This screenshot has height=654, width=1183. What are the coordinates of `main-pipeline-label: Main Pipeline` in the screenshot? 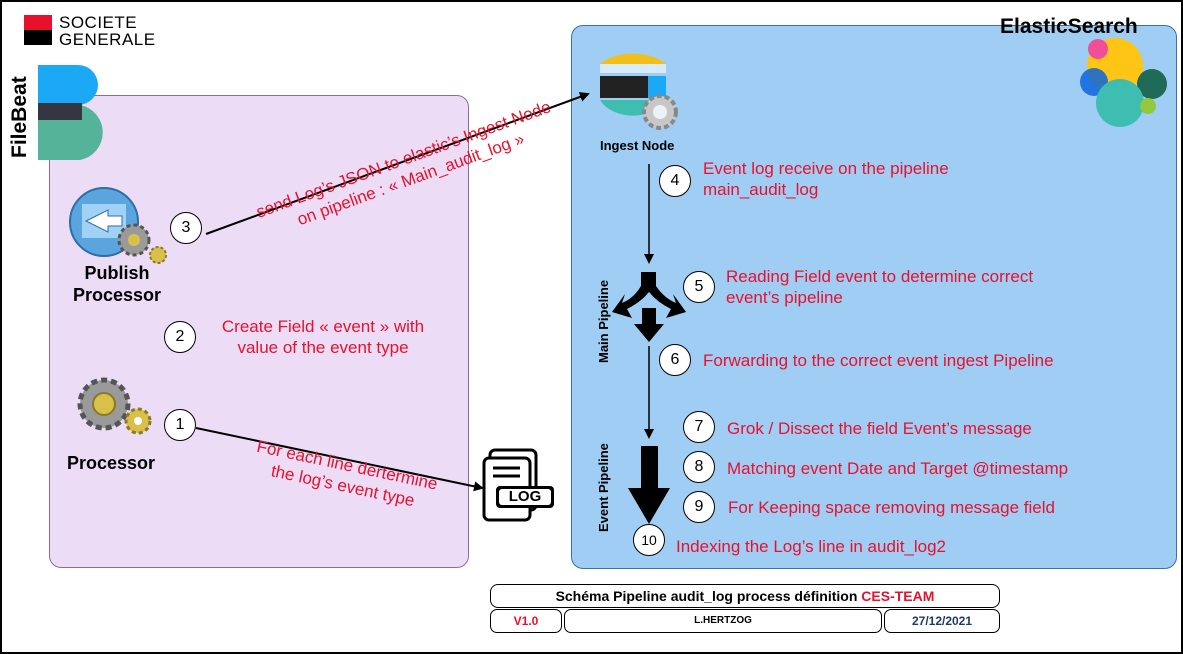 It's located at (603, 321).